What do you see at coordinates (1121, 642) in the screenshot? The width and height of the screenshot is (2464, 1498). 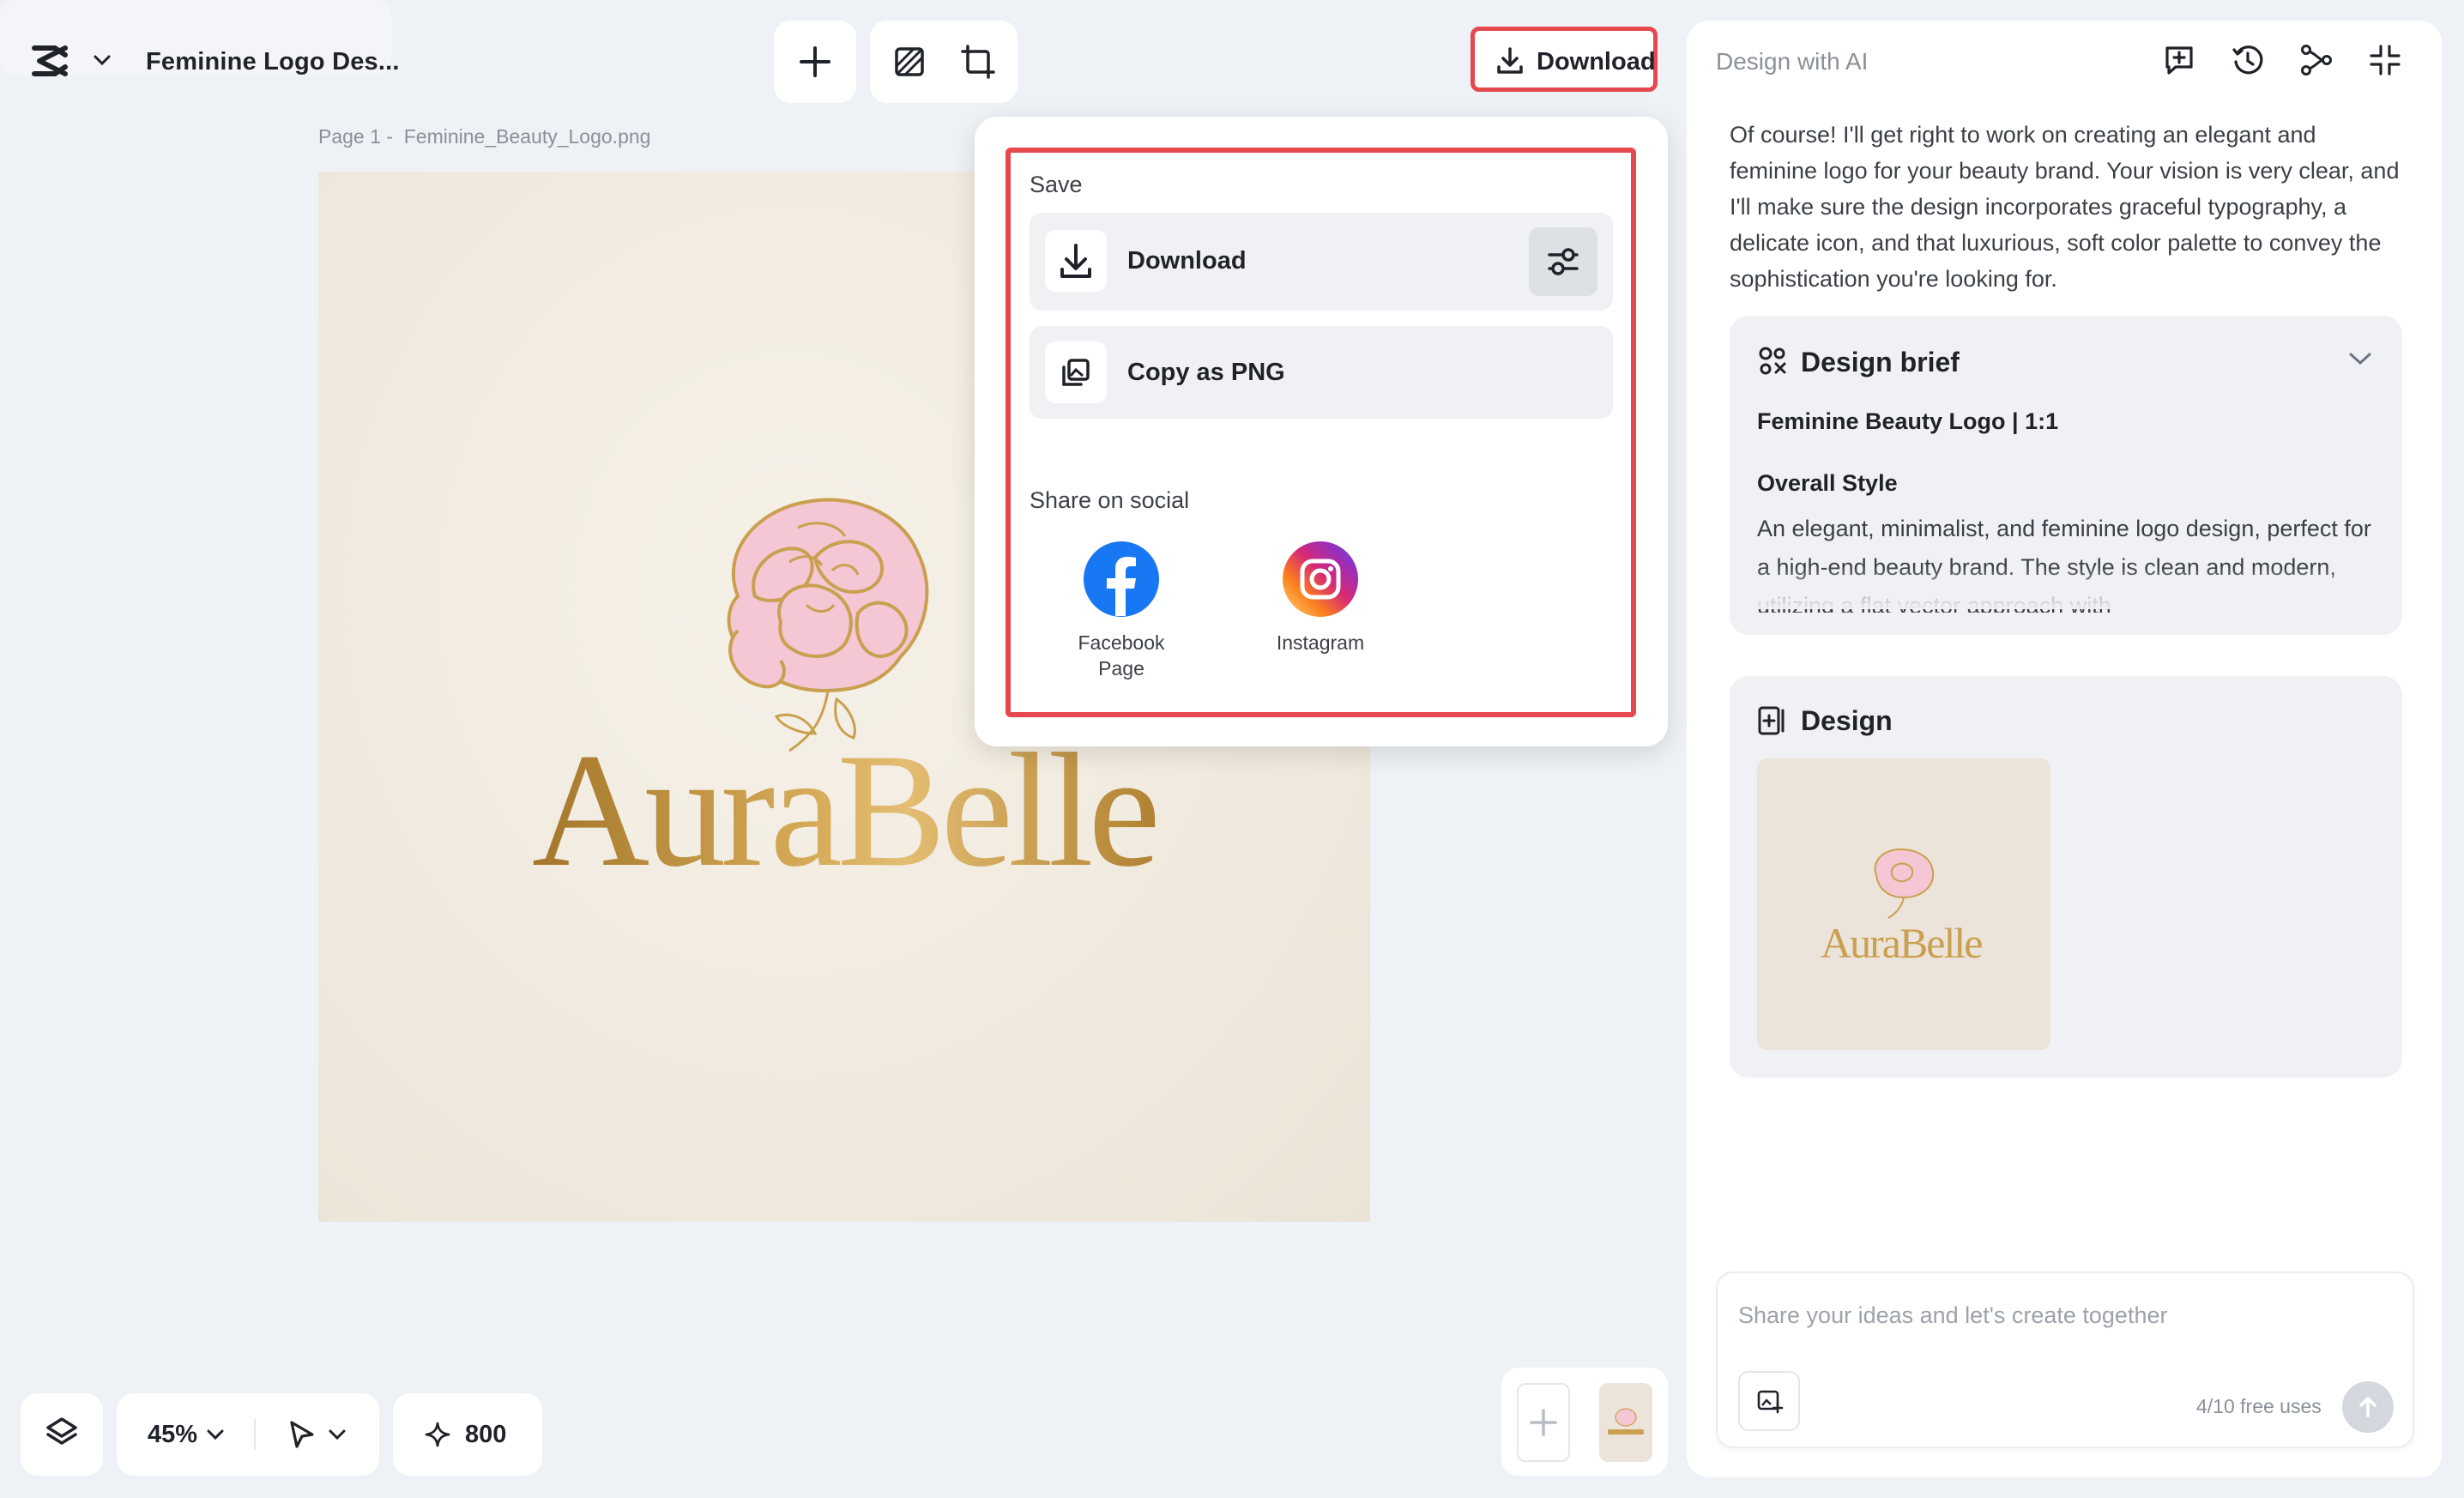 I see `facebook-label-line1: Facebook` at bounding box center [1121, 642].